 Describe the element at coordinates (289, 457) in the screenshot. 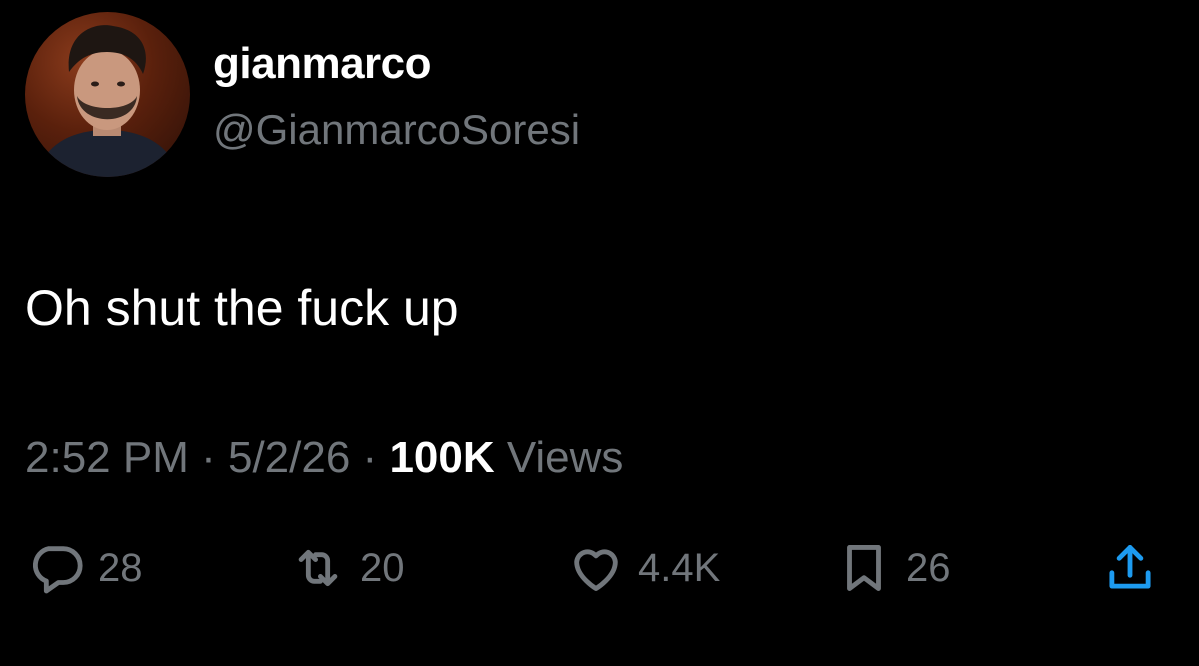

I see `tweet-date: 5/2/26` at that location.